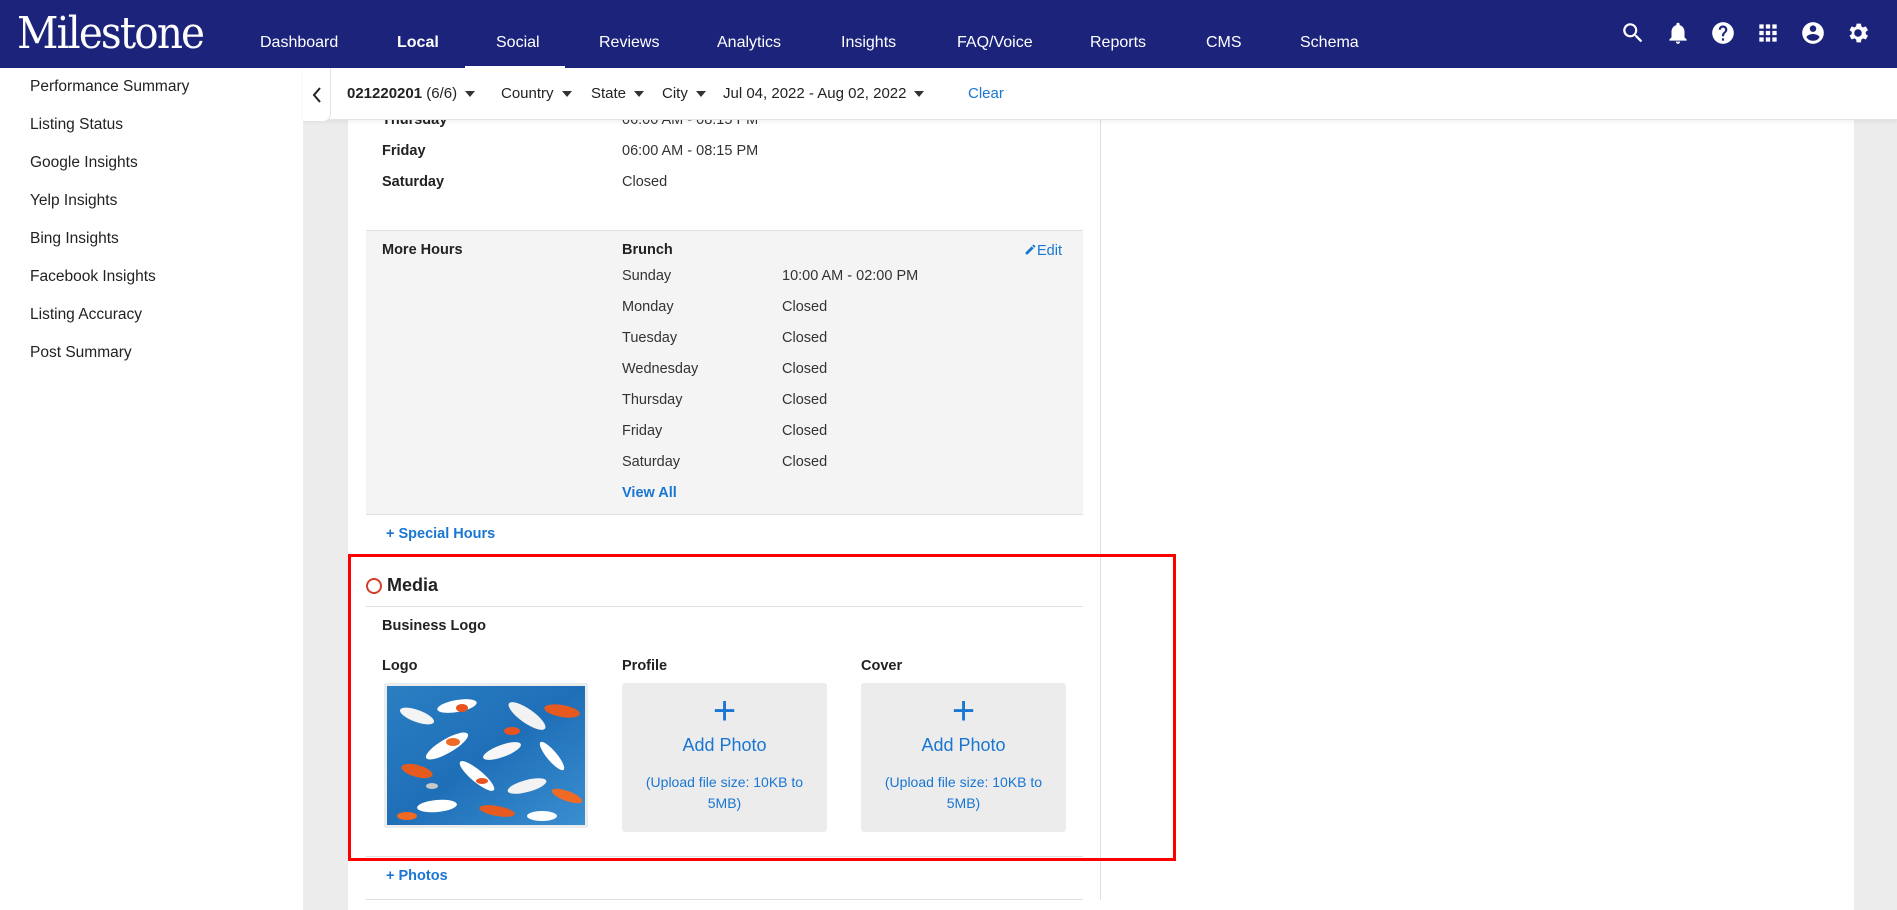 This screenshot has width=1897, height=910. What do you see at coordinates (1118, 43) in the screenshot?
I see `nav-reports: Reports` at bounding box center [1118, 43].